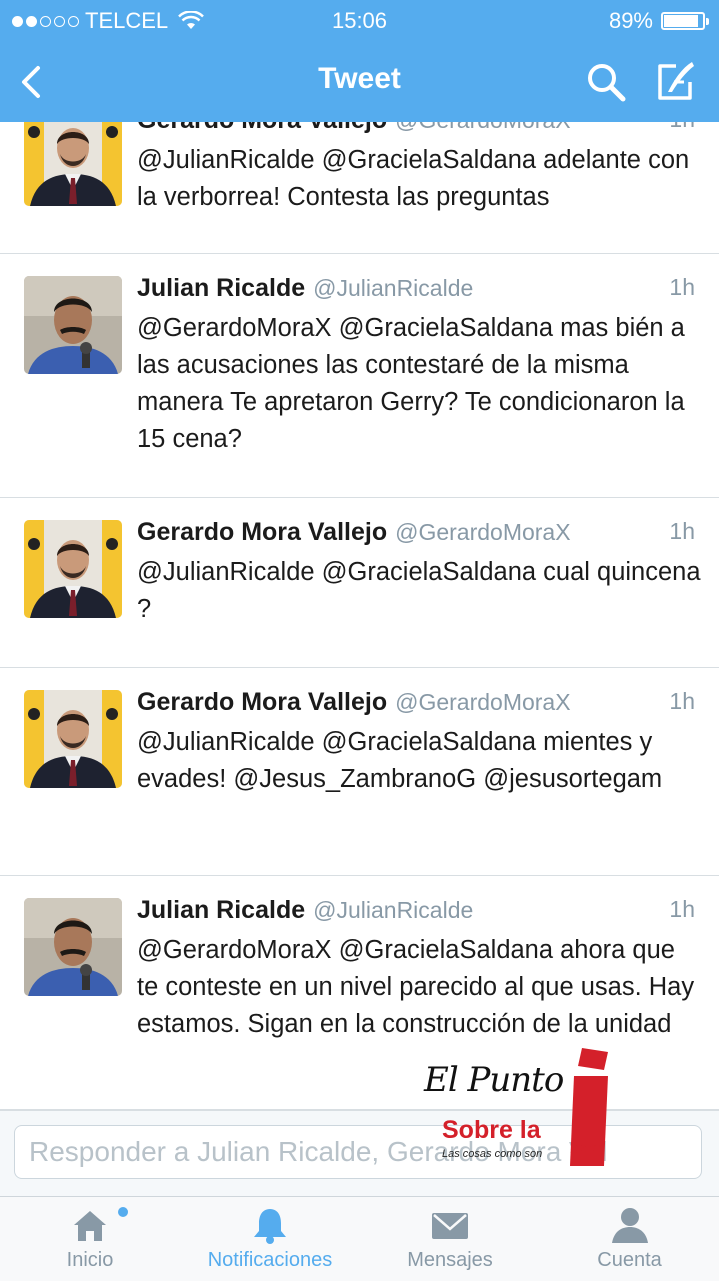  Describe the element at coordinates (90, 1260) in the screenshot. I see `tab-label: Inicio` at that location.